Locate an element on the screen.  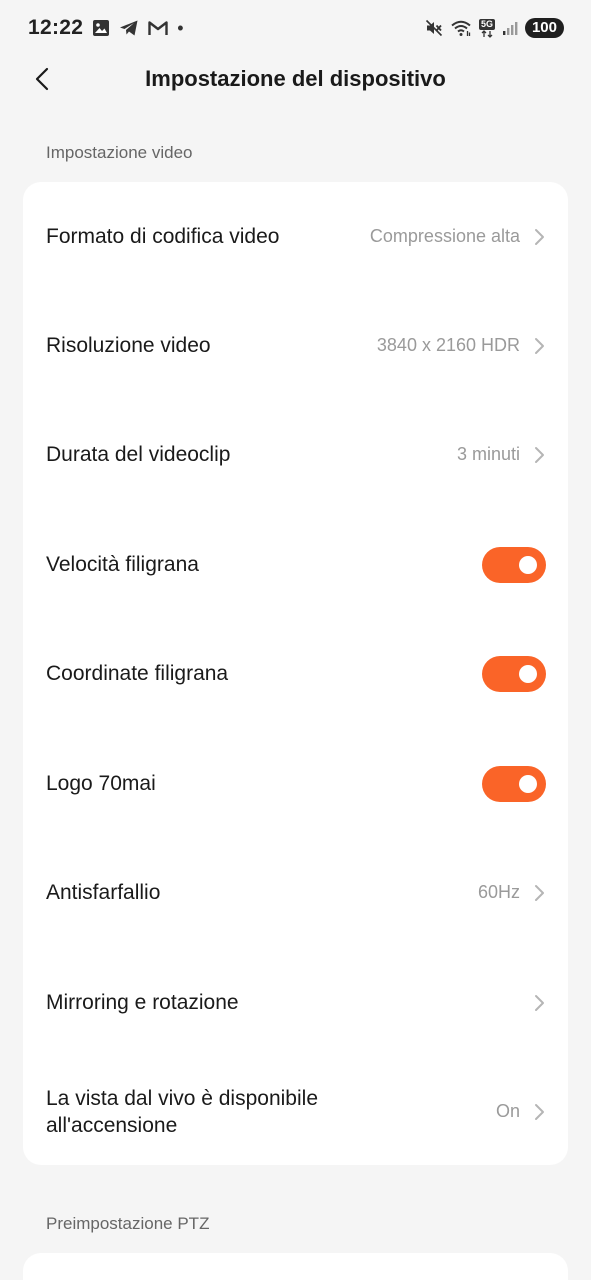
mute-icon is located at coordinates (434, 28).